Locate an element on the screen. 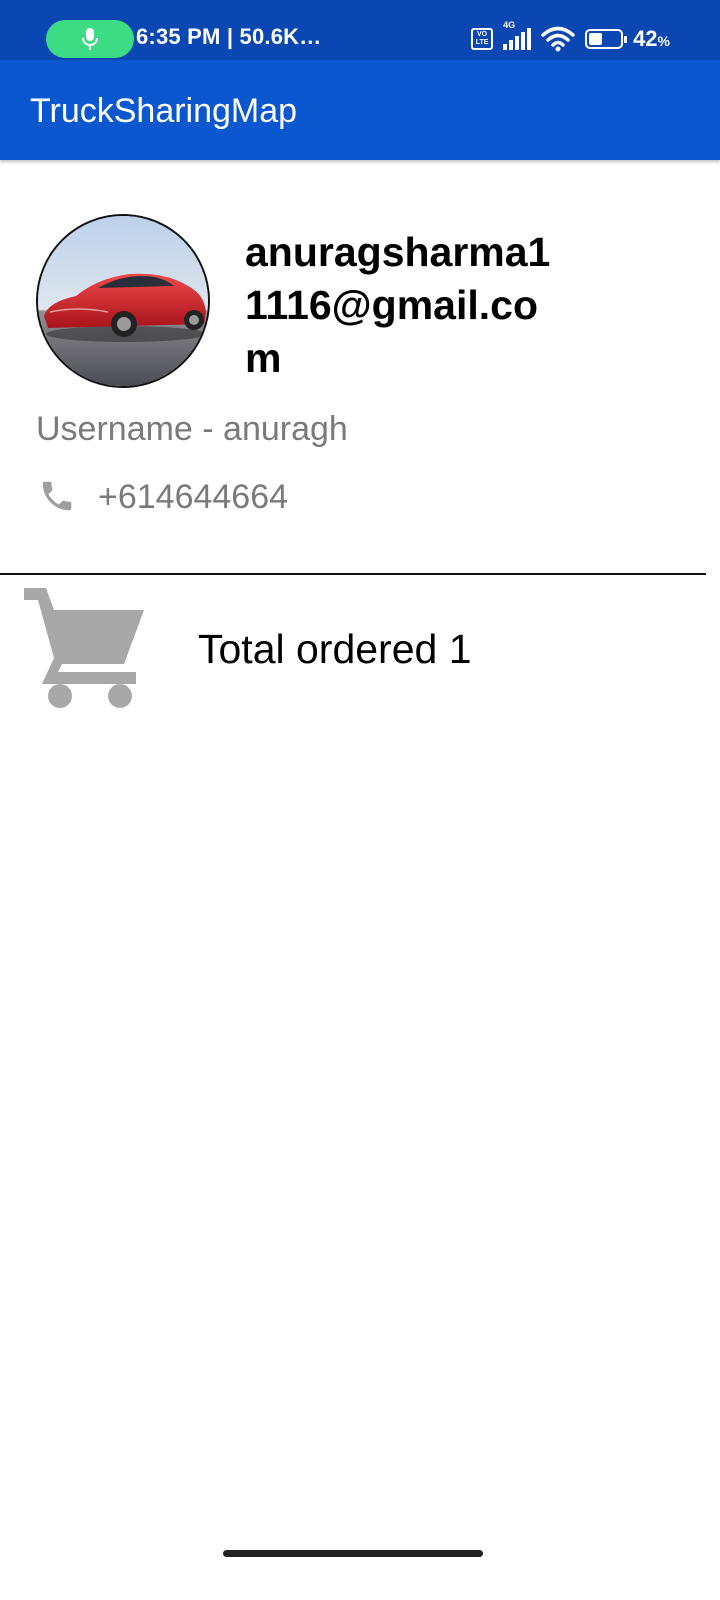 The width and height of the screenshot is (720, 1600). profile-username: Username - anuragh is located at coordinates (192, 429).